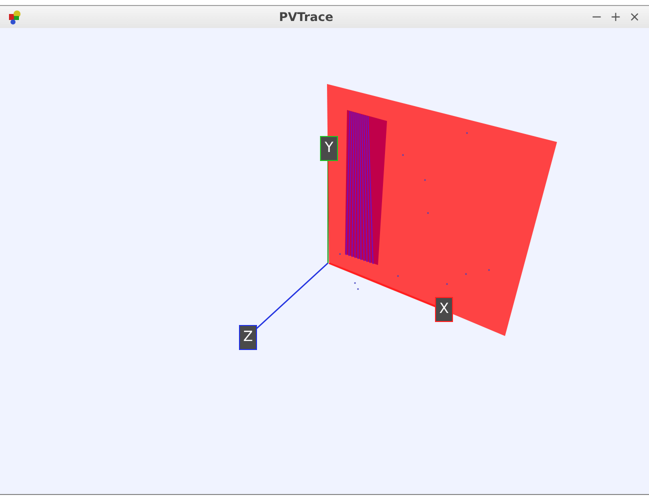 This screenshot has height=497, width=649. I want to click on axis-label: X, so click(444, 309).